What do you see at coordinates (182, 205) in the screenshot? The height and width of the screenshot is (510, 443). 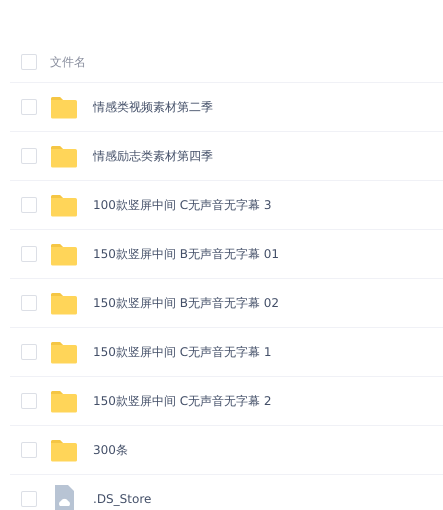 I see `file-name: 100款竖屏中间 C无声音无字幕 3` at bounding box center [182, 205].